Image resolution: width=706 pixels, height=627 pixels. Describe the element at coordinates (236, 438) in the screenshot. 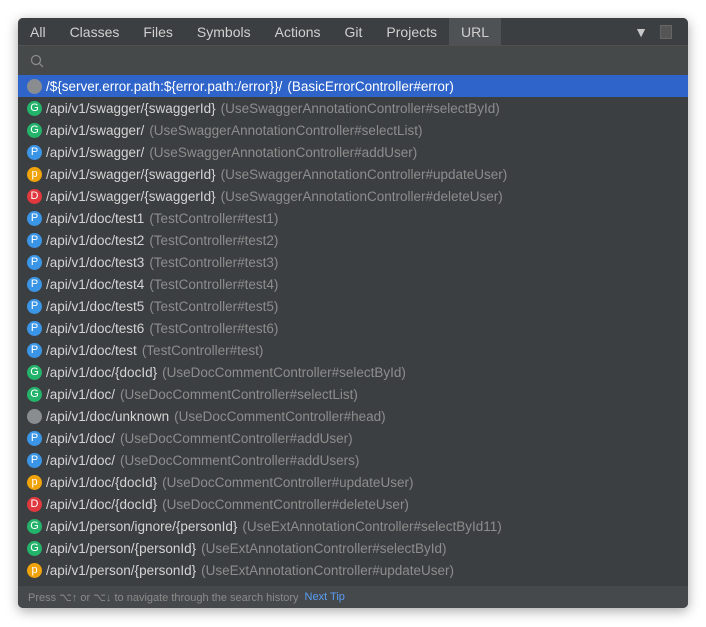

I see `controller-method: (UseDocCommentController#addUser)` at that location.